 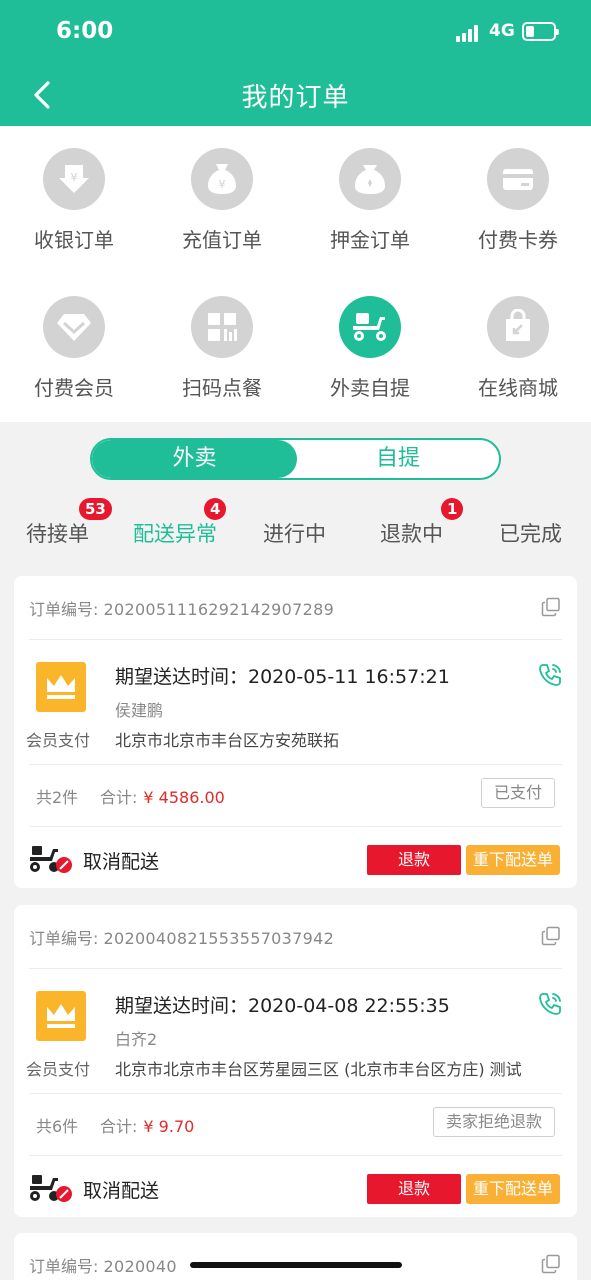 What do you see at coordinates (222, 327) in the screenshot?
I see `scan-order-icon` at bounding box center [222, 327].